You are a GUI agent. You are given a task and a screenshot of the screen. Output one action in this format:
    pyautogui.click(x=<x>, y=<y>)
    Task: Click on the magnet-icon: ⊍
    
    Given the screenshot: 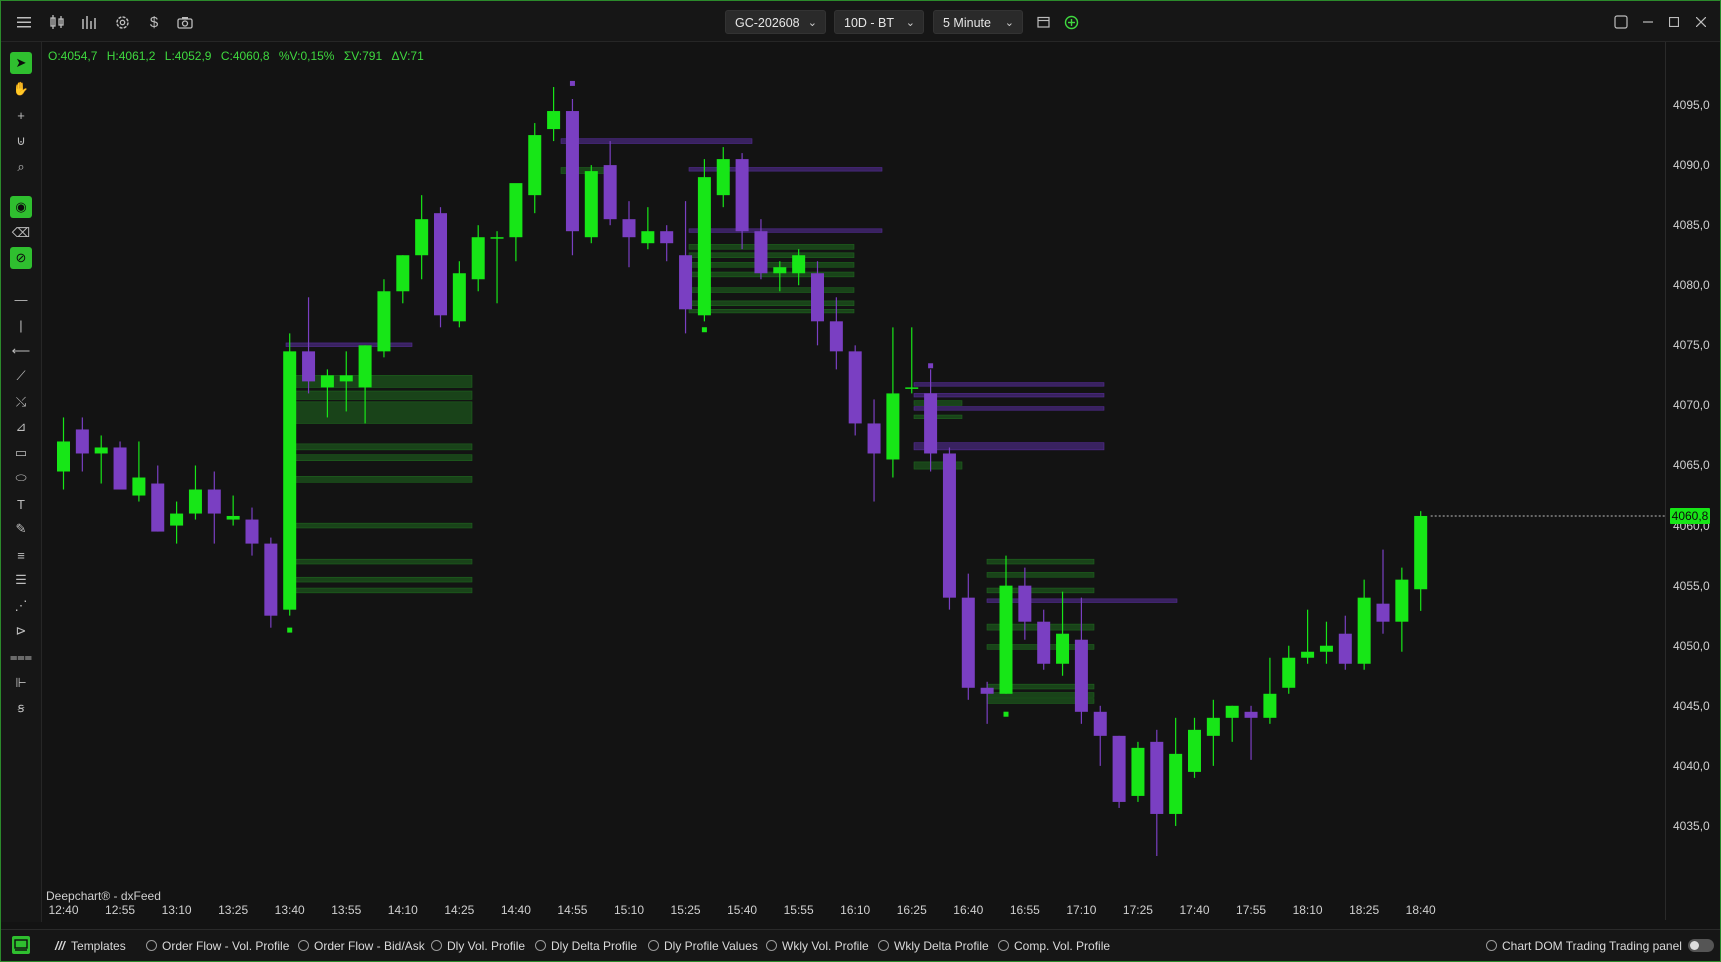 What is the action you would take?
    pyautogui.click(x=21, y=141)
    